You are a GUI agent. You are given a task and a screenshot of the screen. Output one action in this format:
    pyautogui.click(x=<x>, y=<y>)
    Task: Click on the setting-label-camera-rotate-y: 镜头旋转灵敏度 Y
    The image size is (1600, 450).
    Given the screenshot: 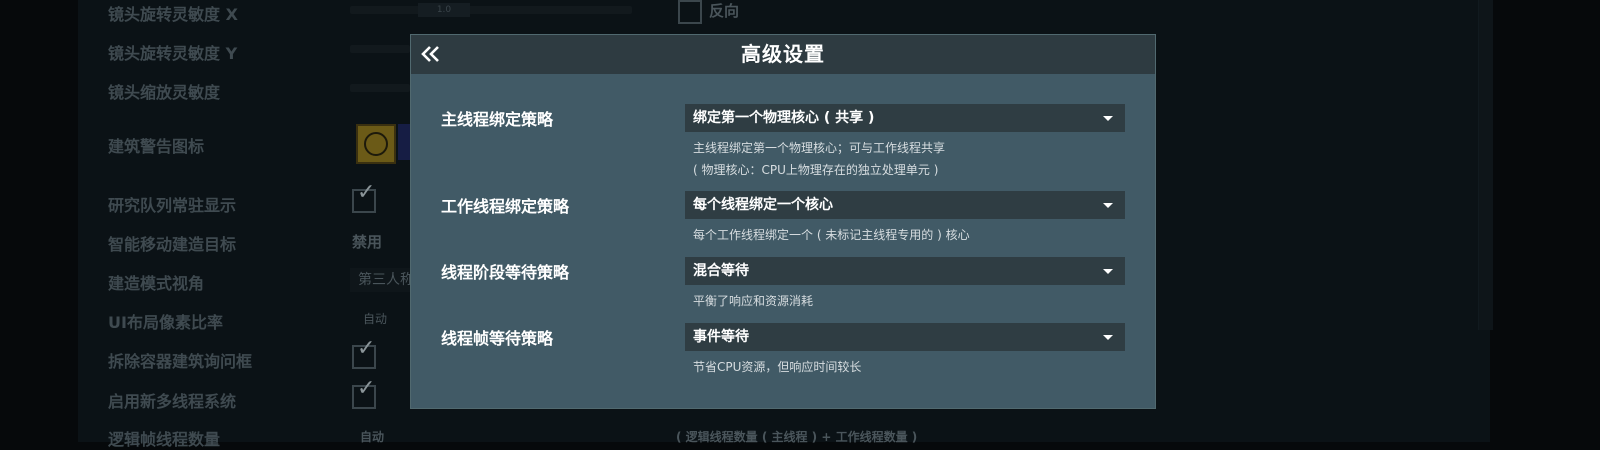 What is the action you would take?
    pyautogui.click(x=173, y=53)
    